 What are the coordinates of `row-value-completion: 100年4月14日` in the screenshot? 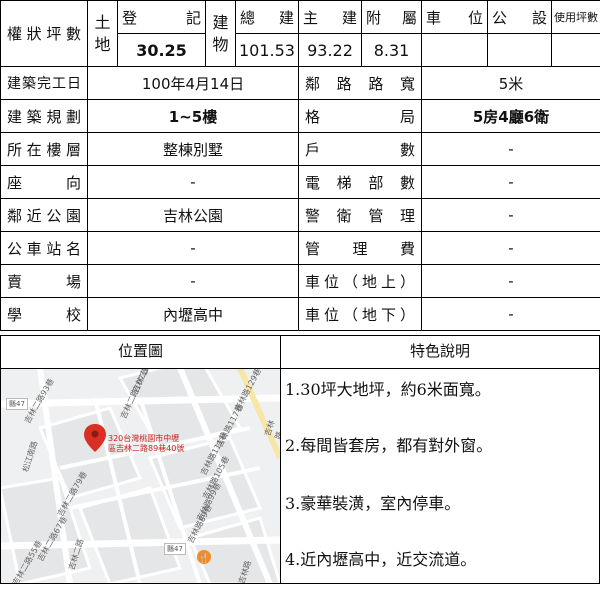 It's located at (193, 83).